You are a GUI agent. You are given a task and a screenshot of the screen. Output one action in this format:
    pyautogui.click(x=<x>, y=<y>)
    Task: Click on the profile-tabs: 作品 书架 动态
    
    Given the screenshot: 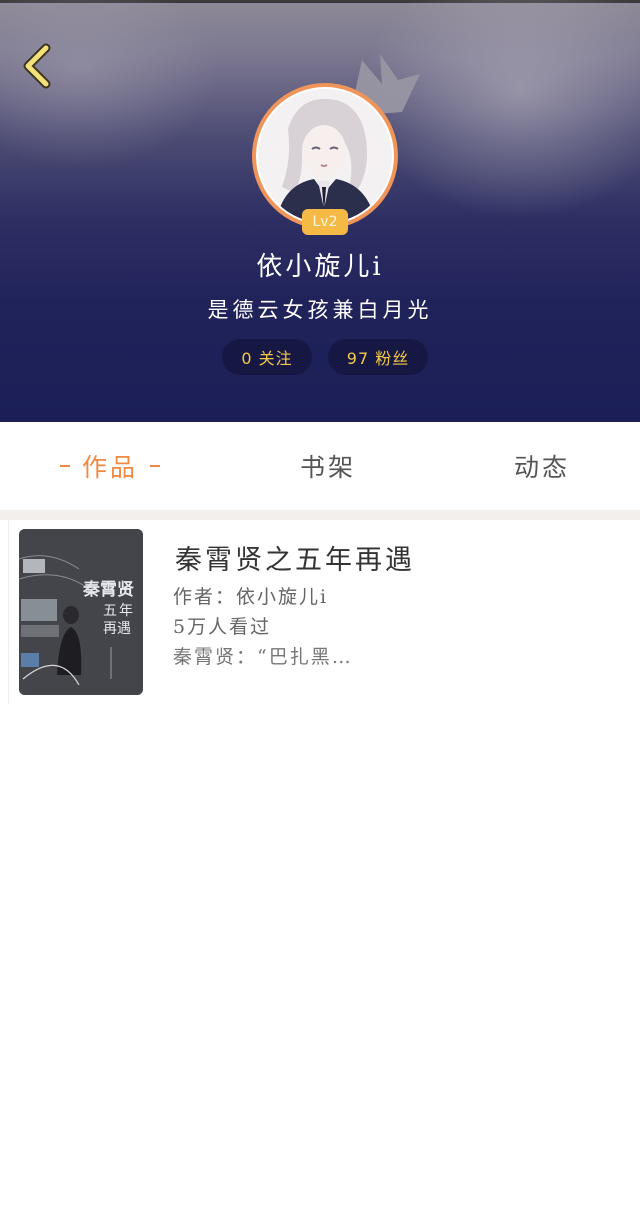 What is the action you would take?
    pyautogui.click(x=320, y=466)
    